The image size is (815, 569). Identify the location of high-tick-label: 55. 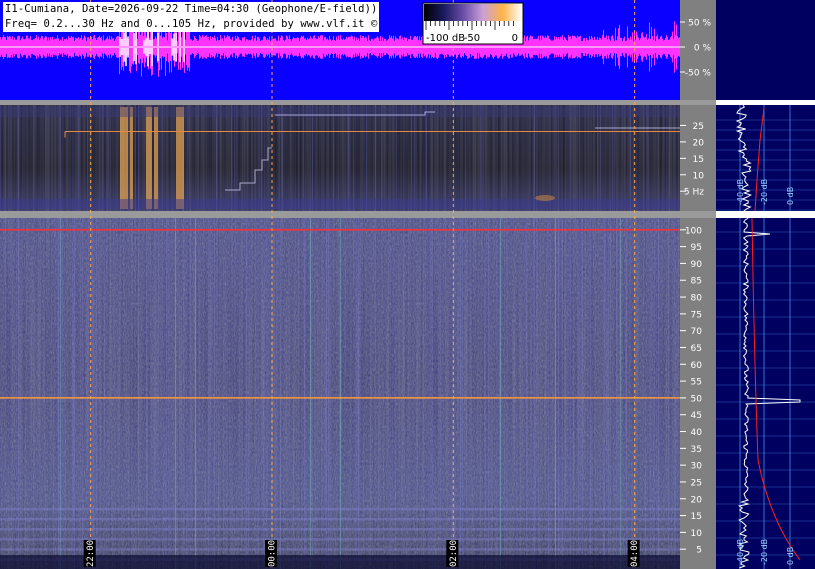
(696, 383).